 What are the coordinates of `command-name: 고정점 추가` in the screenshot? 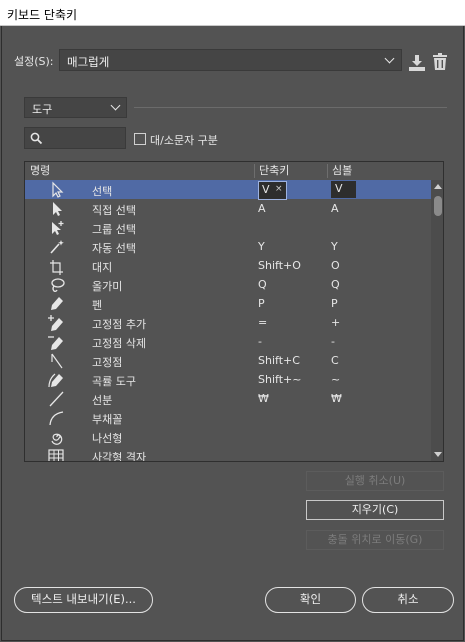 It's located at (119, 324).